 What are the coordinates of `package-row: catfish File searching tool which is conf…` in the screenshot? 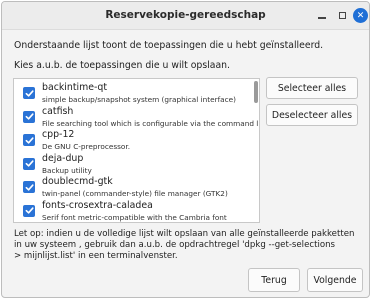 It's located at (136, 117).